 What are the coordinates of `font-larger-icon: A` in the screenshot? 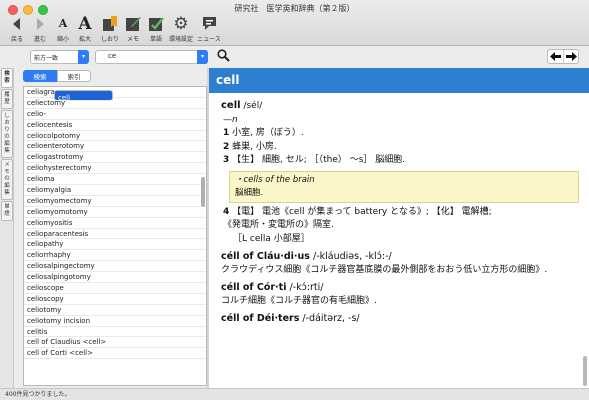 It's located at (85, 23).